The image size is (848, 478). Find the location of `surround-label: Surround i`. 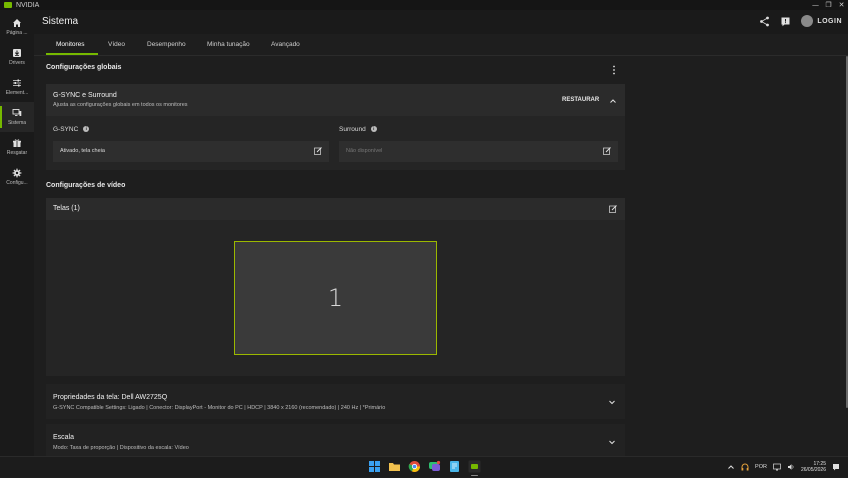

surround-label: Surround i is located at coordinates (358, 129).